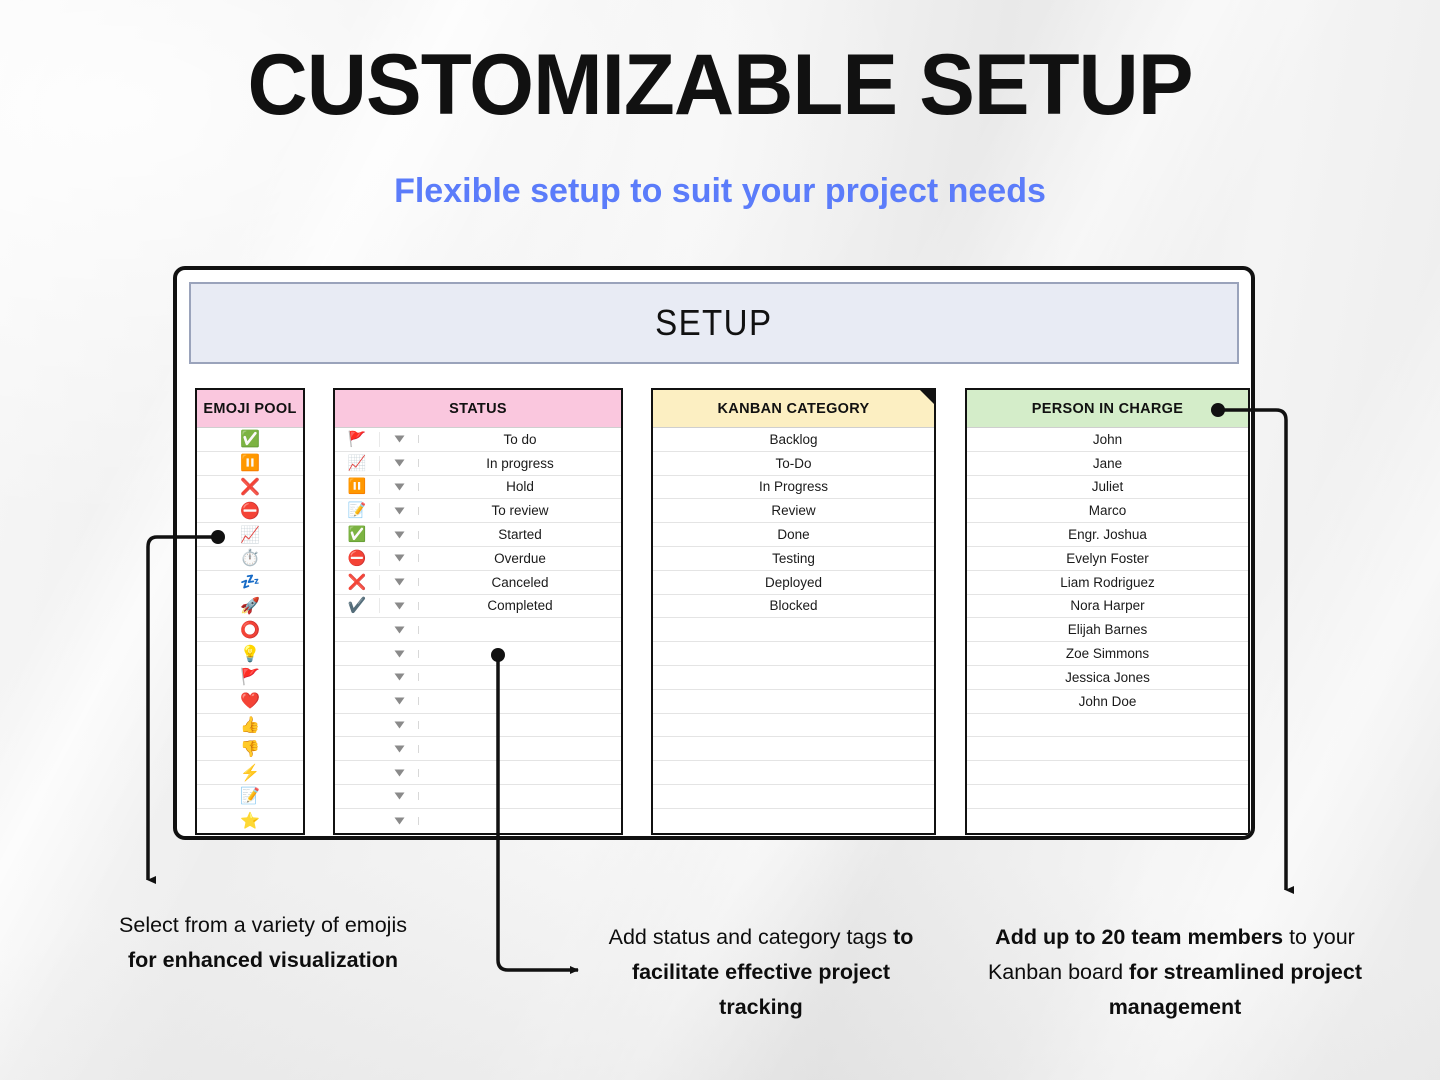 Image resolution: width=1440 pixels, height=1080 pixels. Describe the element at coordinates (1107, 488) in the screenshot. I see `person-in-charge-row: Juliet` at that location.